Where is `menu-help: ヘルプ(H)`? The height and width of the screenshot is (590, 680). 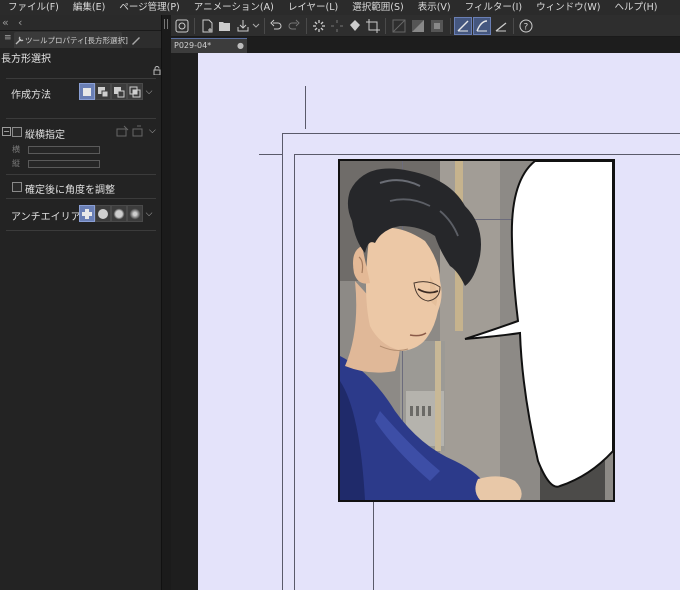
menu-help: ヘルプ(H) is located at coordinates (635, 7).